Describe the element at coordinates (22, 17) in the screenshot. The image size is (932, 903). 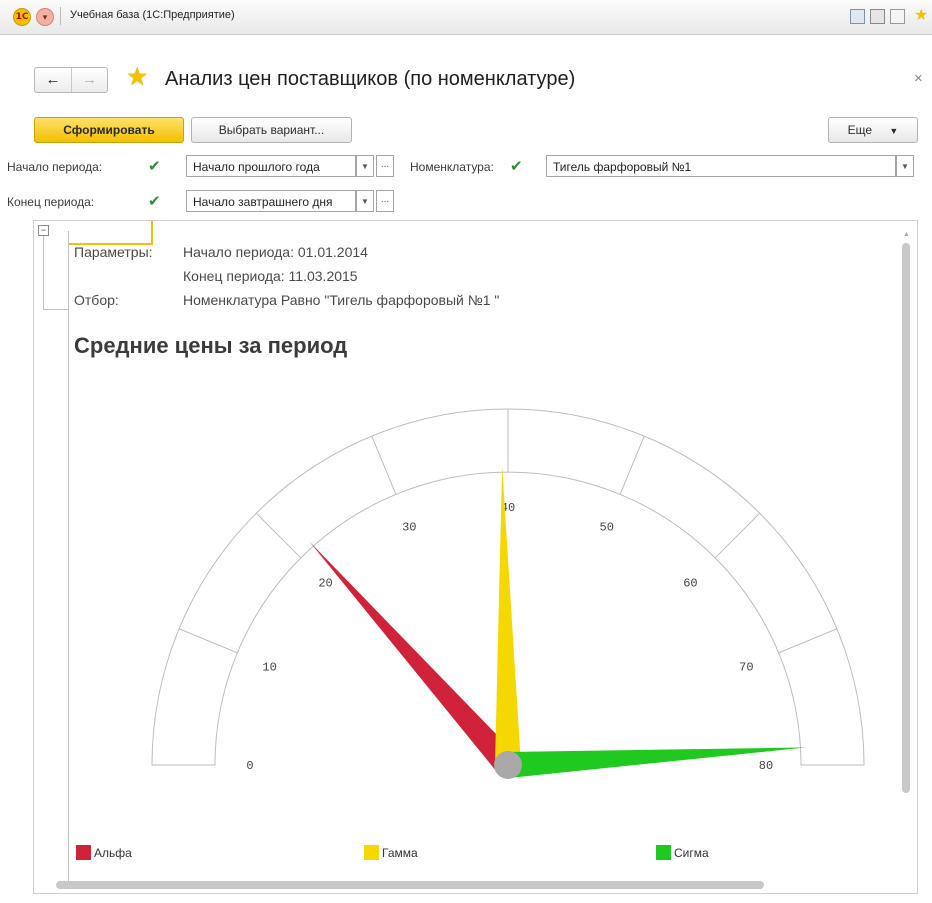
I see `app-logo-icon: 1С` at that location.